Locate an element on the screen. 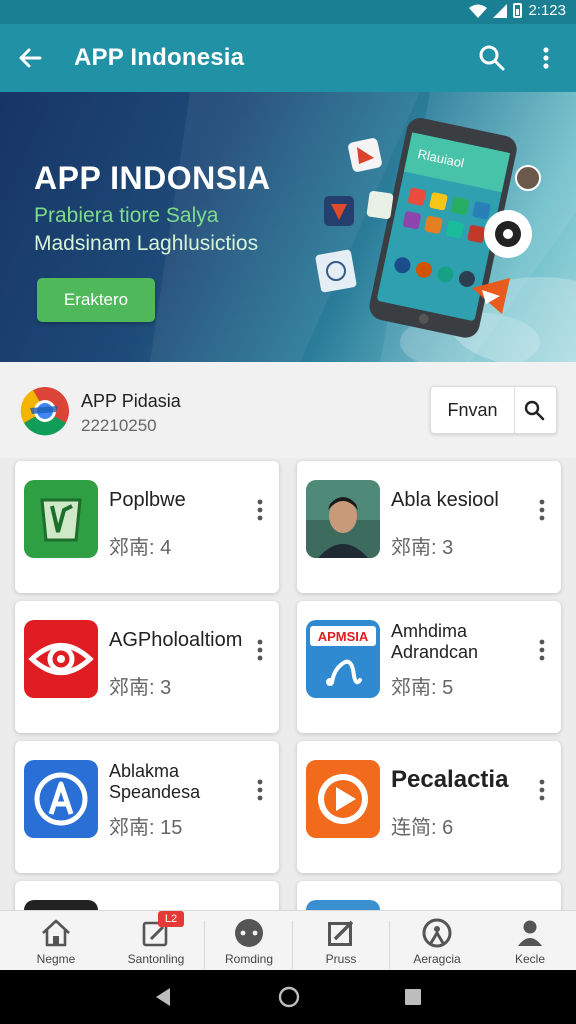  banner-phone-illustration: Rlauiaol is located at coordinates (428, 228).